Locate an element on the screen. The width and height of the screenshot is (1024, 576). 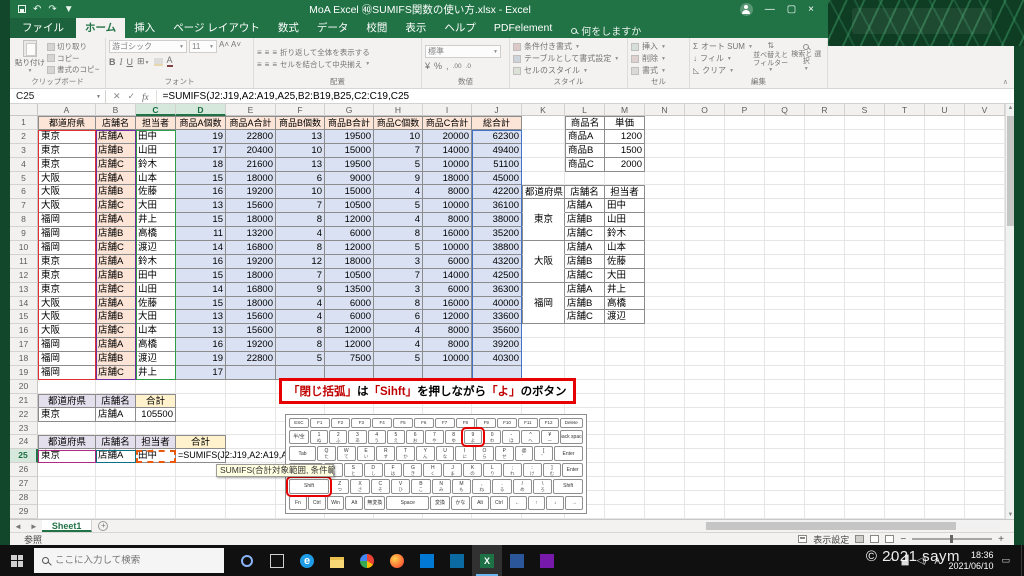
grid-cell: 15 is located at coordinates (201, 303).